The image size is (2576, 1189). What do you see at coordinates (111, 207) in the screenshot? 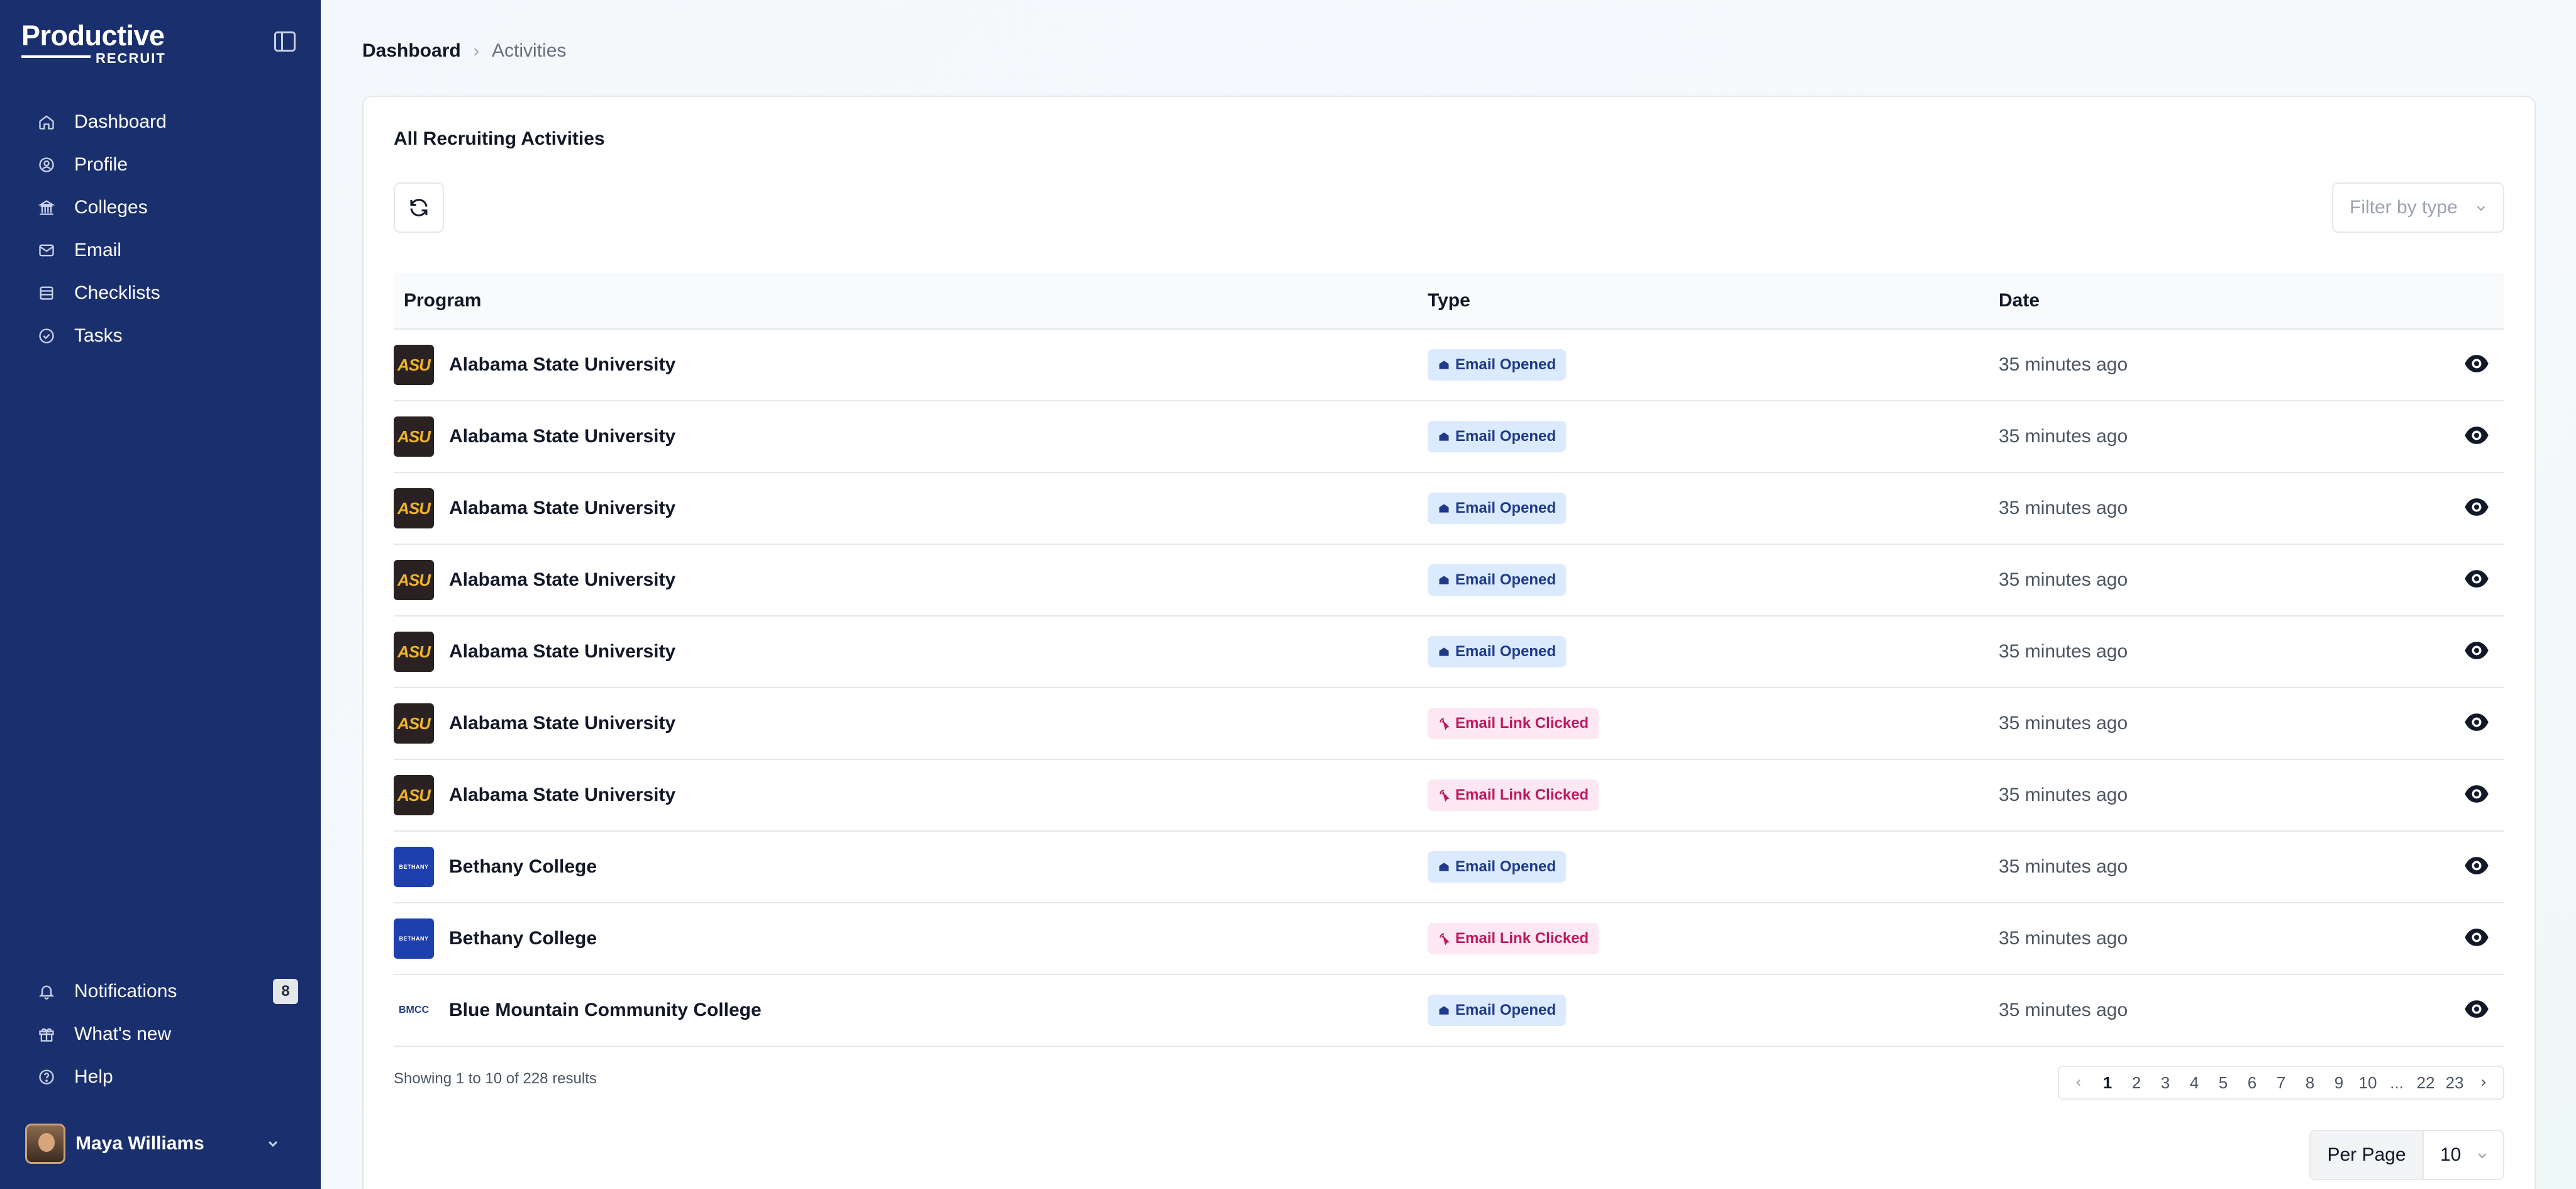
I see `sidebar-item-label: Colleges` at bounding box center [111, 207].